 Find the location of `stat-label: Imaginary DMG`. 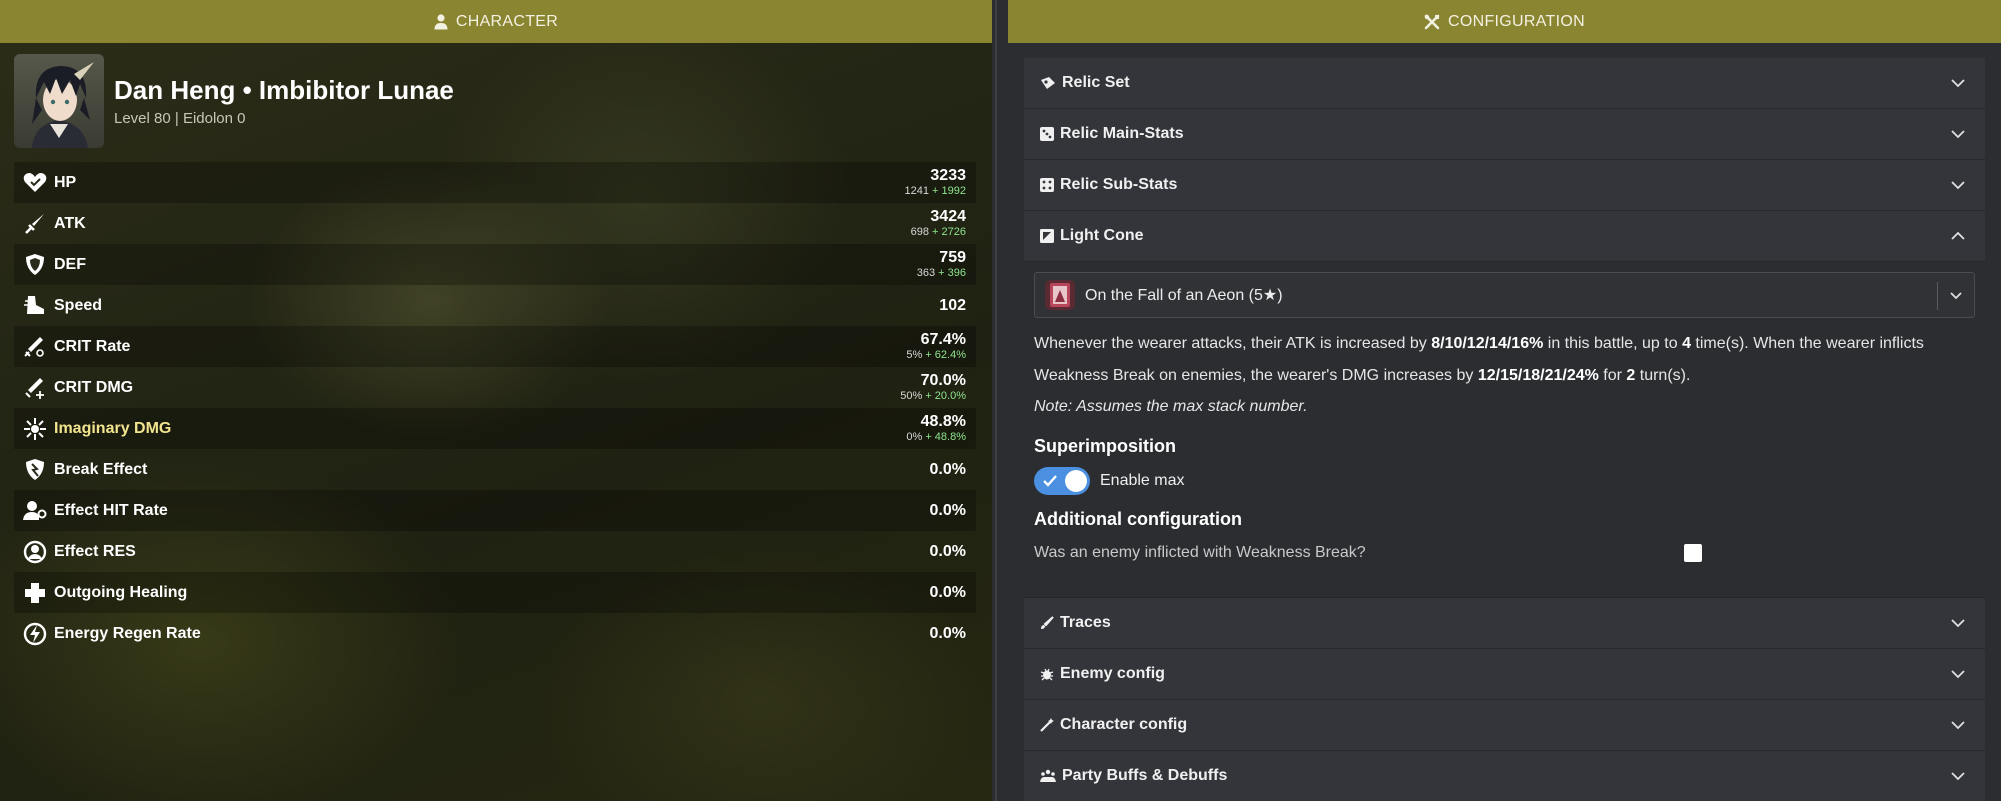

stat-label: Imaginary DMG is located at coordinates (113, 428).